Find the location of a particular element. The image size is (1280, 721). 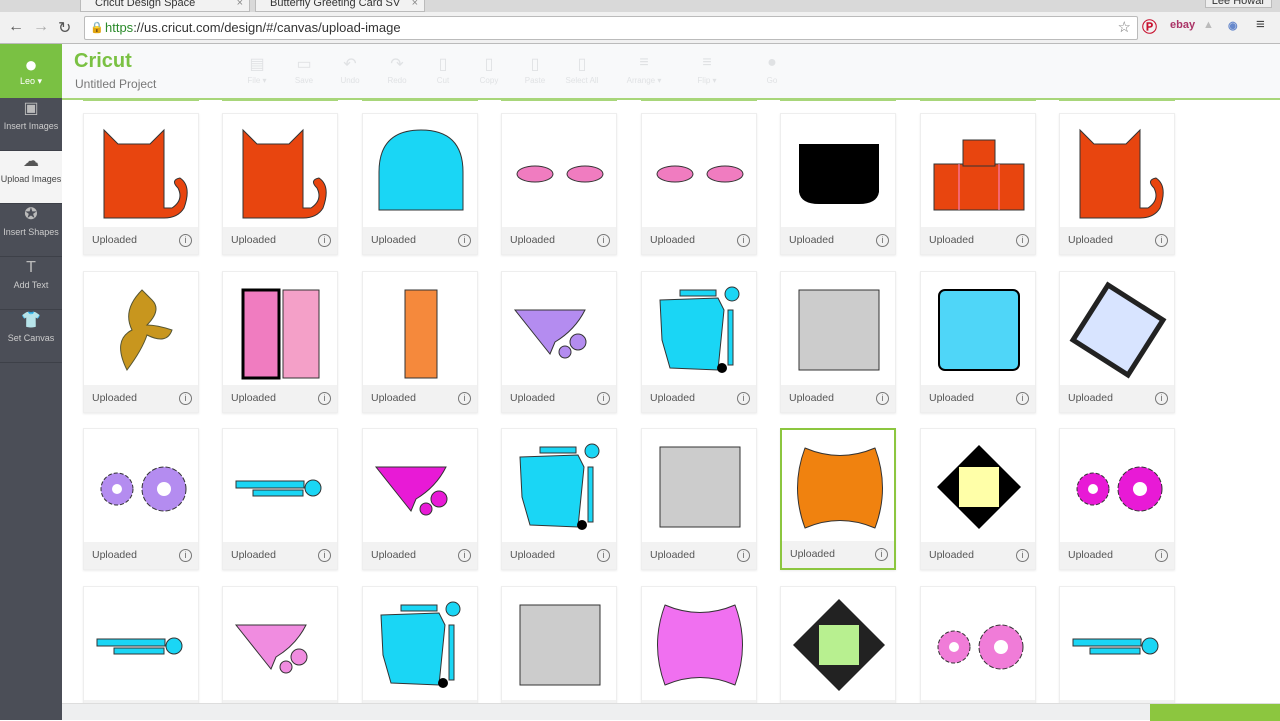

ebay-icon: ebay is located at coordinates (1182, 25).